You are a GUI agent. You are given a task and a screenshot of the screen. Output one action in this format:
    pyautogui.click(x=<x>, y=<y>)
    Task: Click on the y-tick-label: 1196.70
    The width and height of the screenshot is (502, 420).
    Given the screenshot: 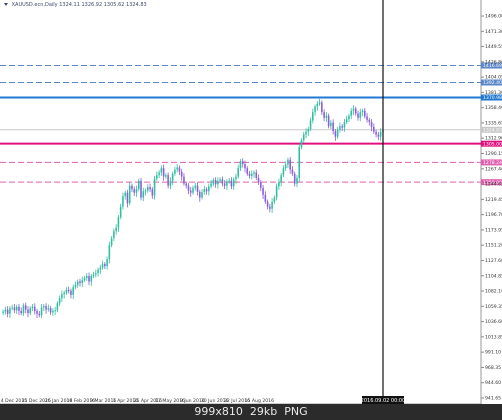 What is the action you would take?
    pyautogui.click(x=493, y=215)
    